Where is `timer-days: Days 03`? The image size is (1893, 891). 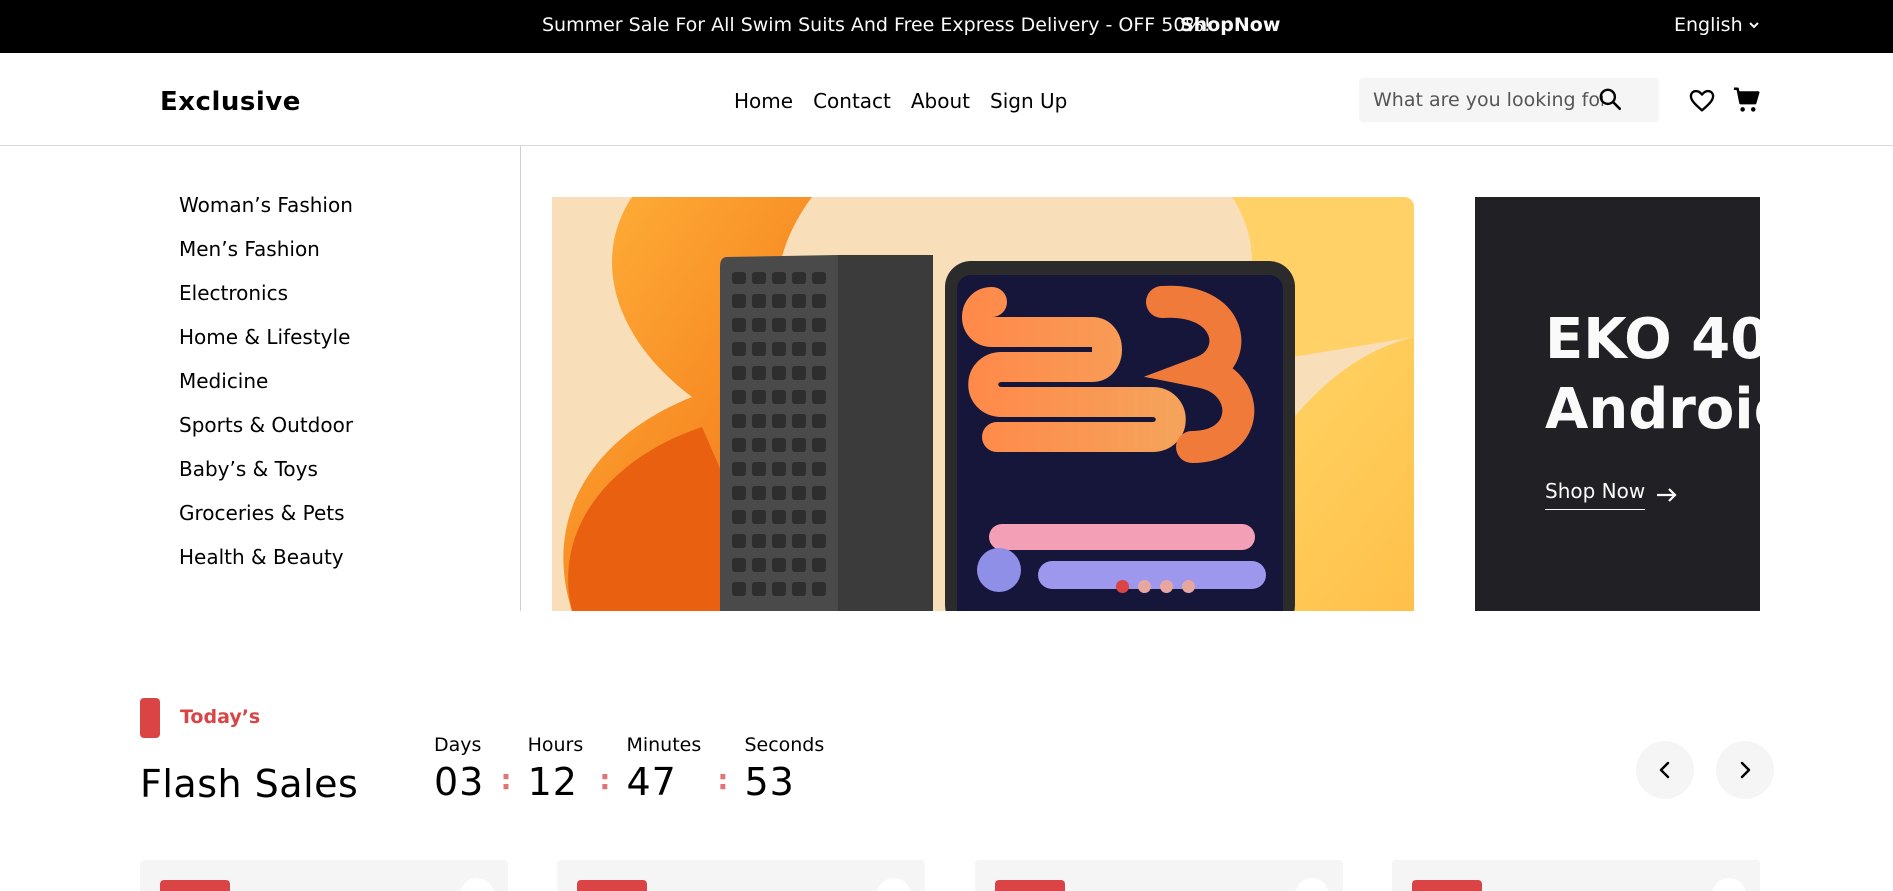
timer-days: Days 03 is located at coordinates (459, 769).